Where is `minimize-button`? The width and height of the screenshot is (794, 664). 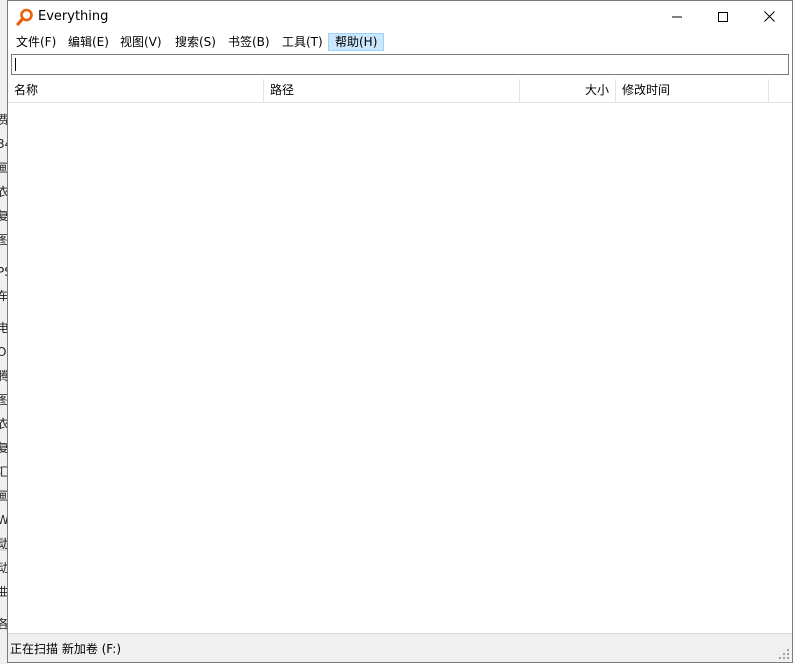 minimize-button is located at coordinates (677, 16).